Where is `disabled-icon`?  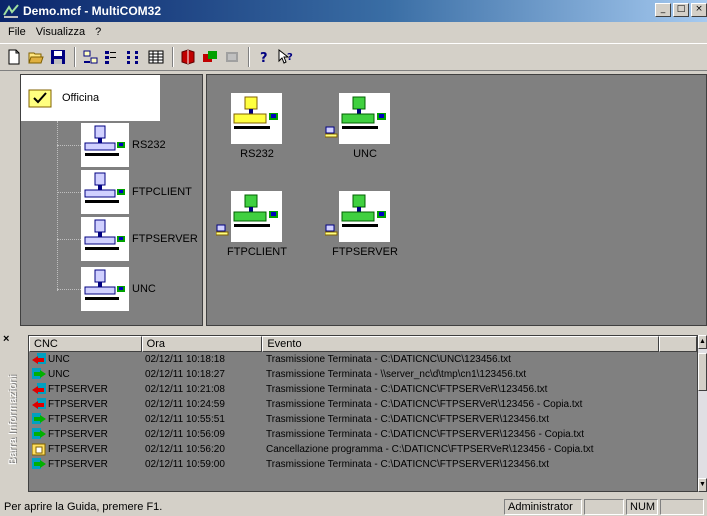
disabled-icon is located at coordinates (232, 57).